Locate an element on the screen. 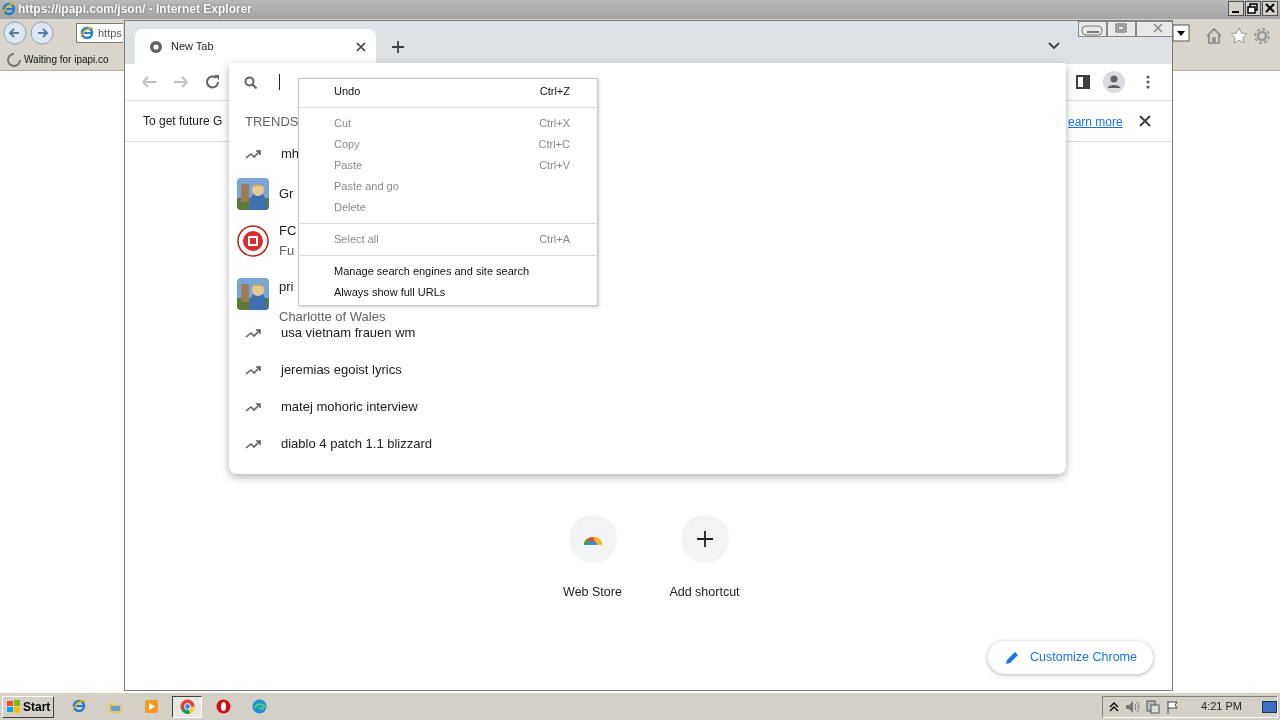  media-player-icon is located at coordinates (151, 706).